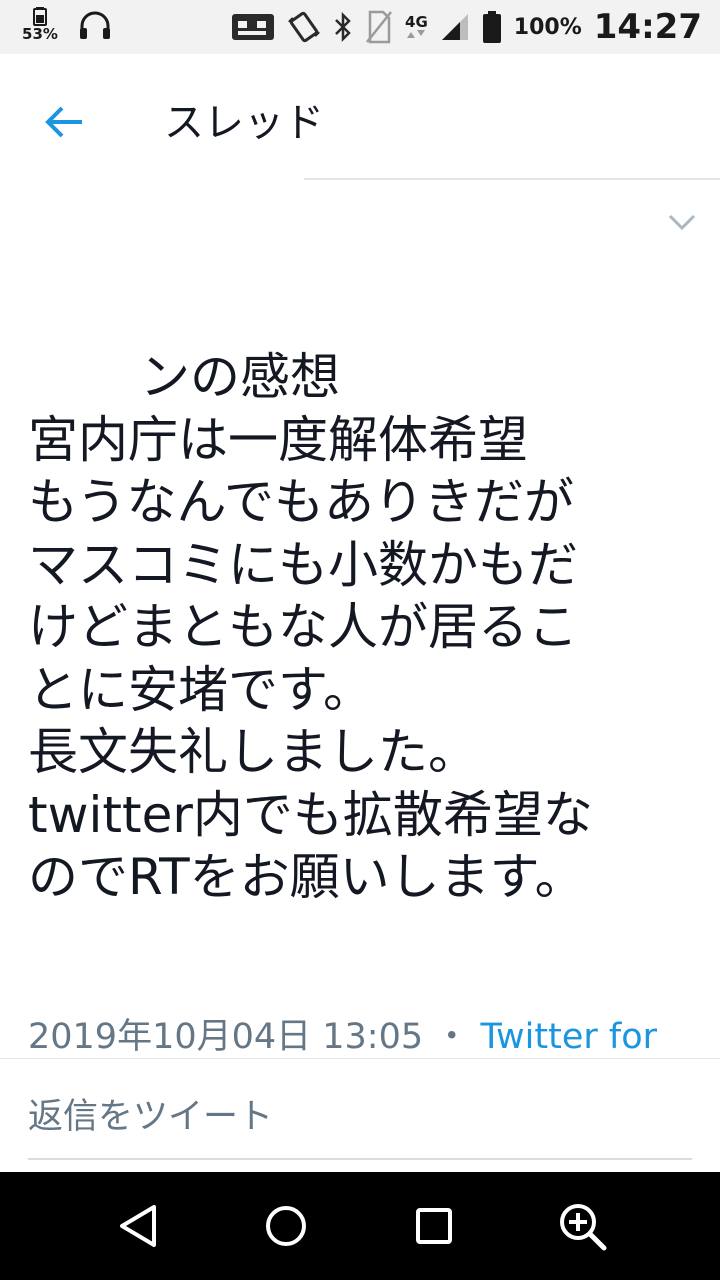  I want to click on tweet-line: とに安堵です。, so click(200, 689).